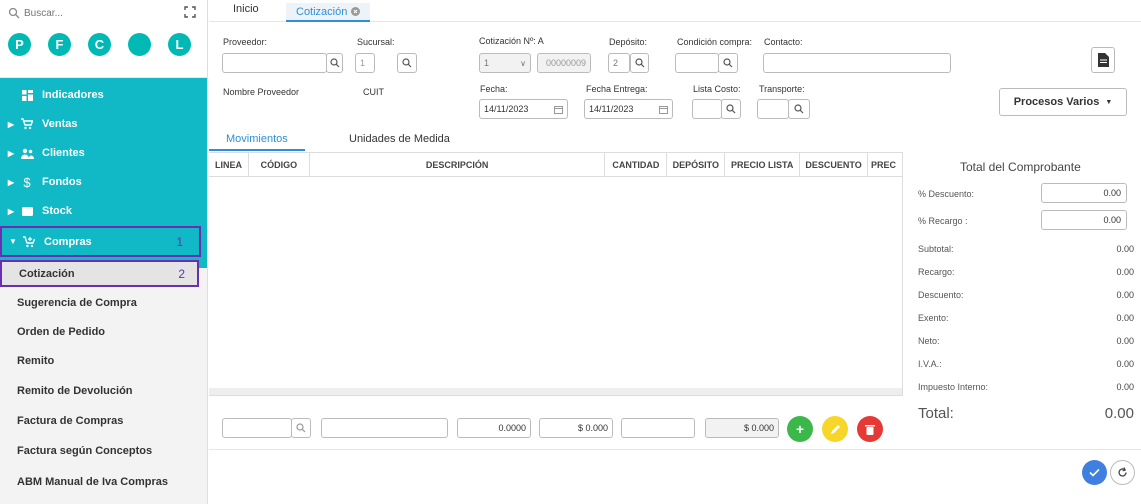 The image size is (1141, 504). What do you see at coordinates (356, 11) in the screenshot?
I see `close-tab-icon` at bounding box center [356, 11].